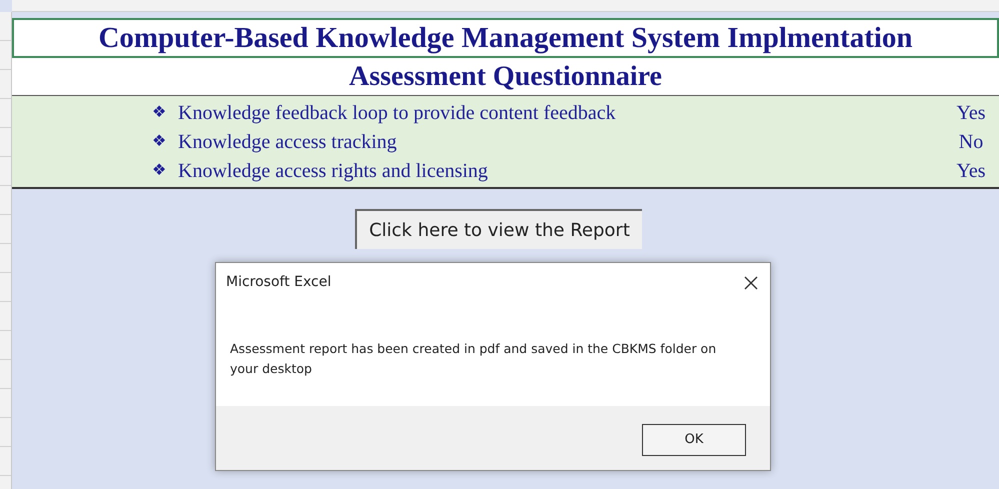 The image size is (999, 489). What do you see at coordinates (397, 113) in the screenshot?
I see `question-text: Knowledge feedback loop to provide content feedback` at bounding box center [397, 113].